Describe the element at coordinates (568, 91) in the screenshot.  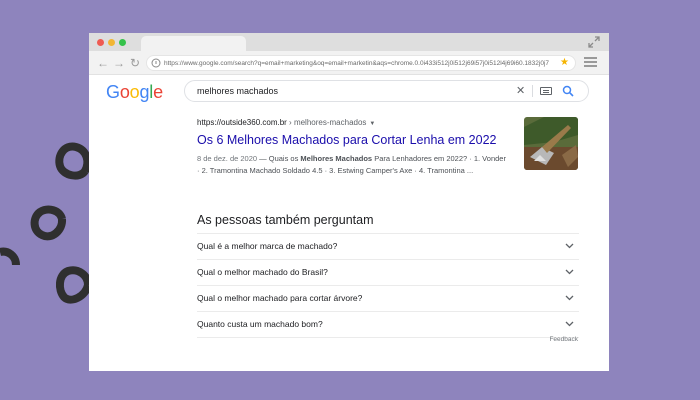
I see `search-icon` at that location.